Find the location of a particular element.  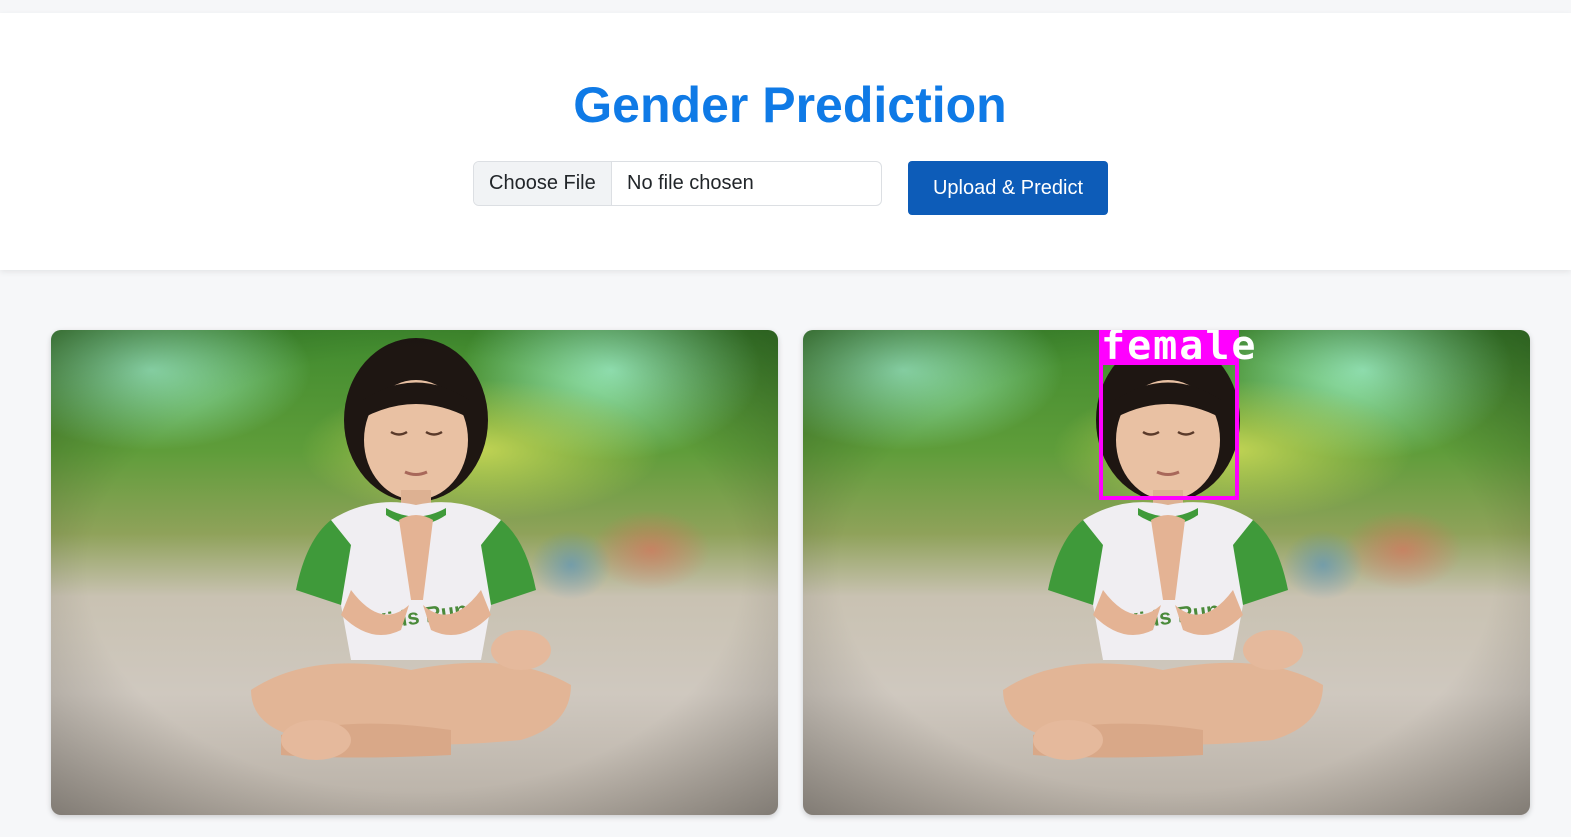

page-title: Gender Prediction is located at coordinates (790, 105).